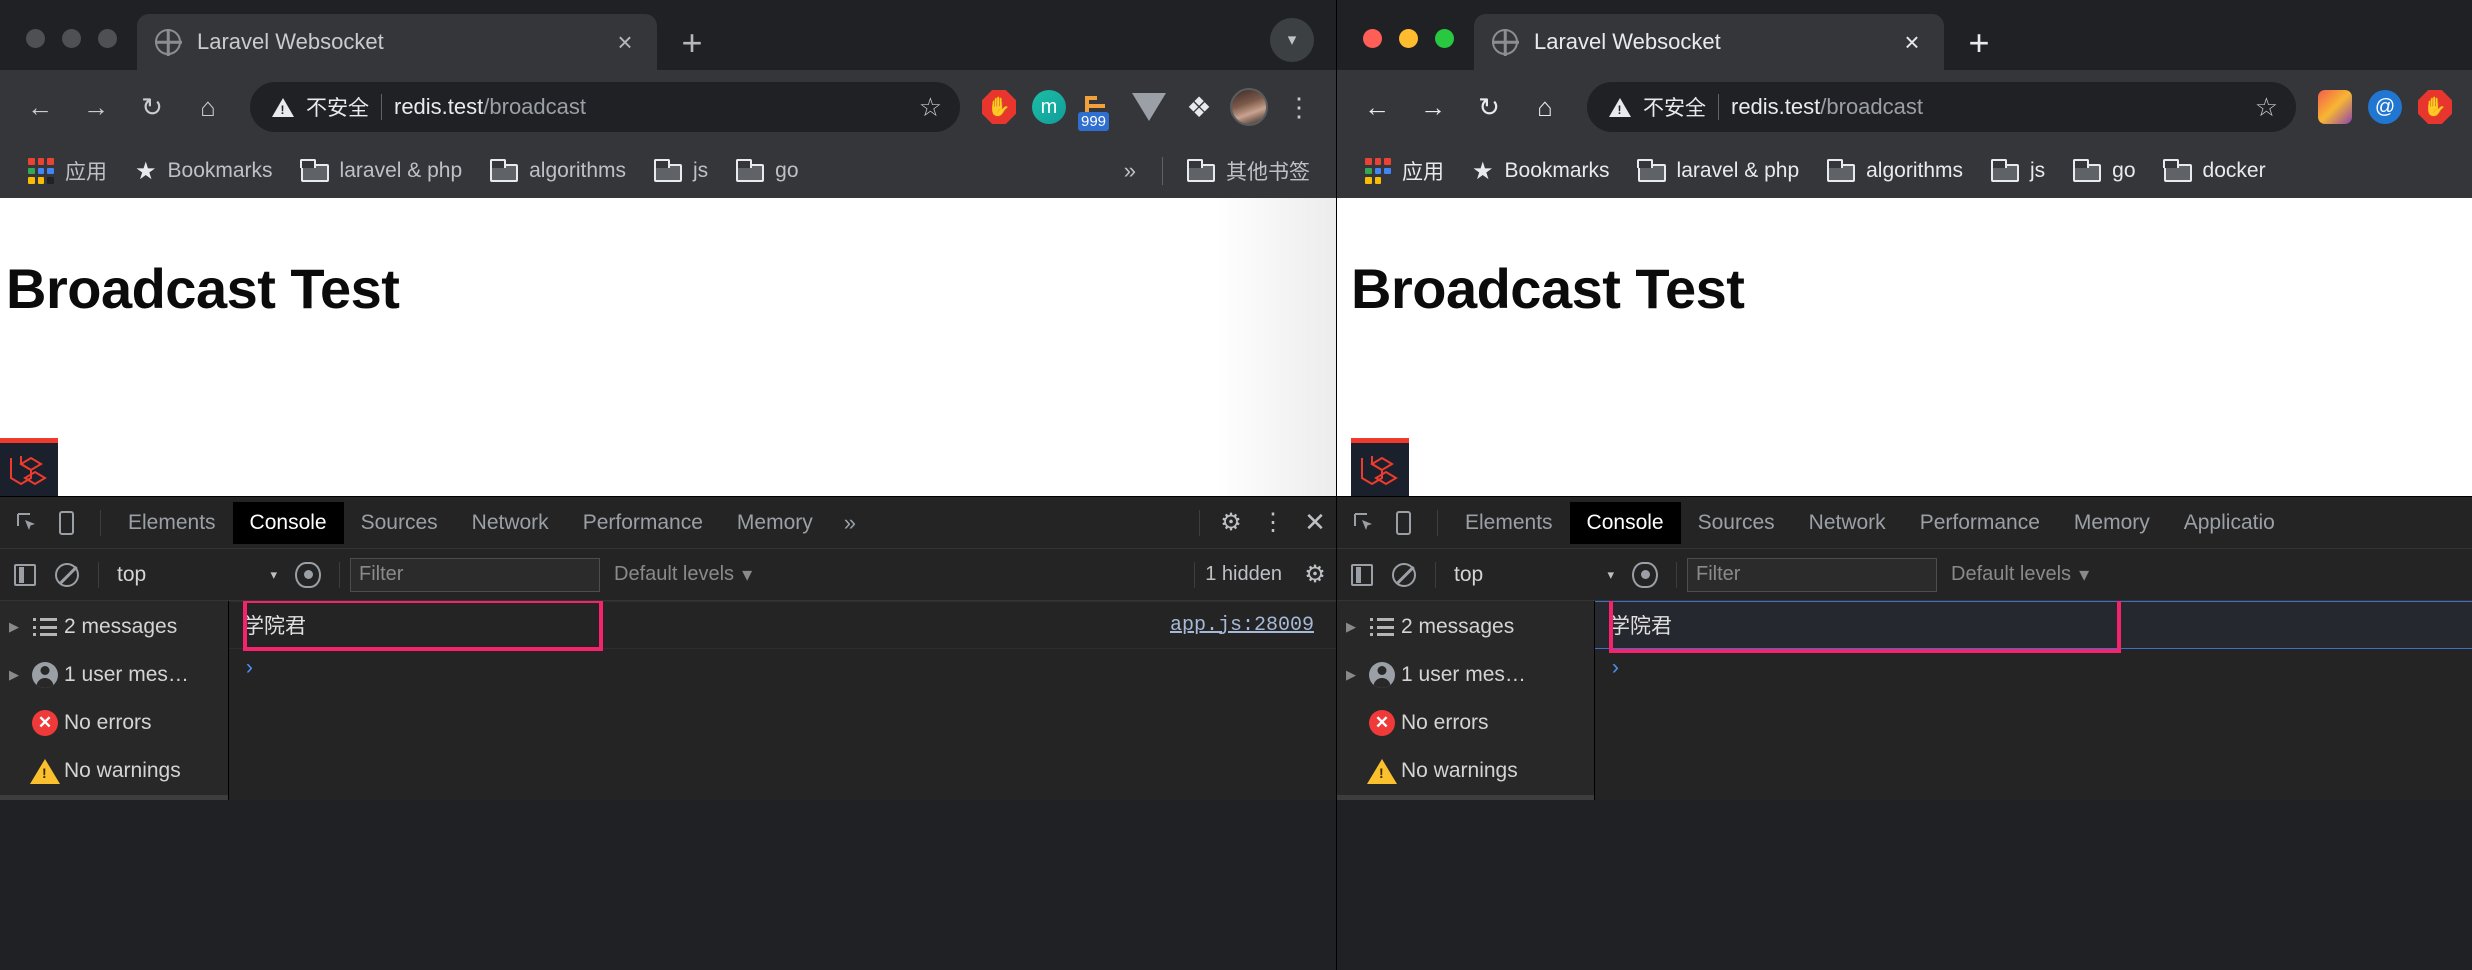 This screenshot has height=970, width=2472. I want to click on bookmark-item-other: 其他书签, so click(1248, 171).